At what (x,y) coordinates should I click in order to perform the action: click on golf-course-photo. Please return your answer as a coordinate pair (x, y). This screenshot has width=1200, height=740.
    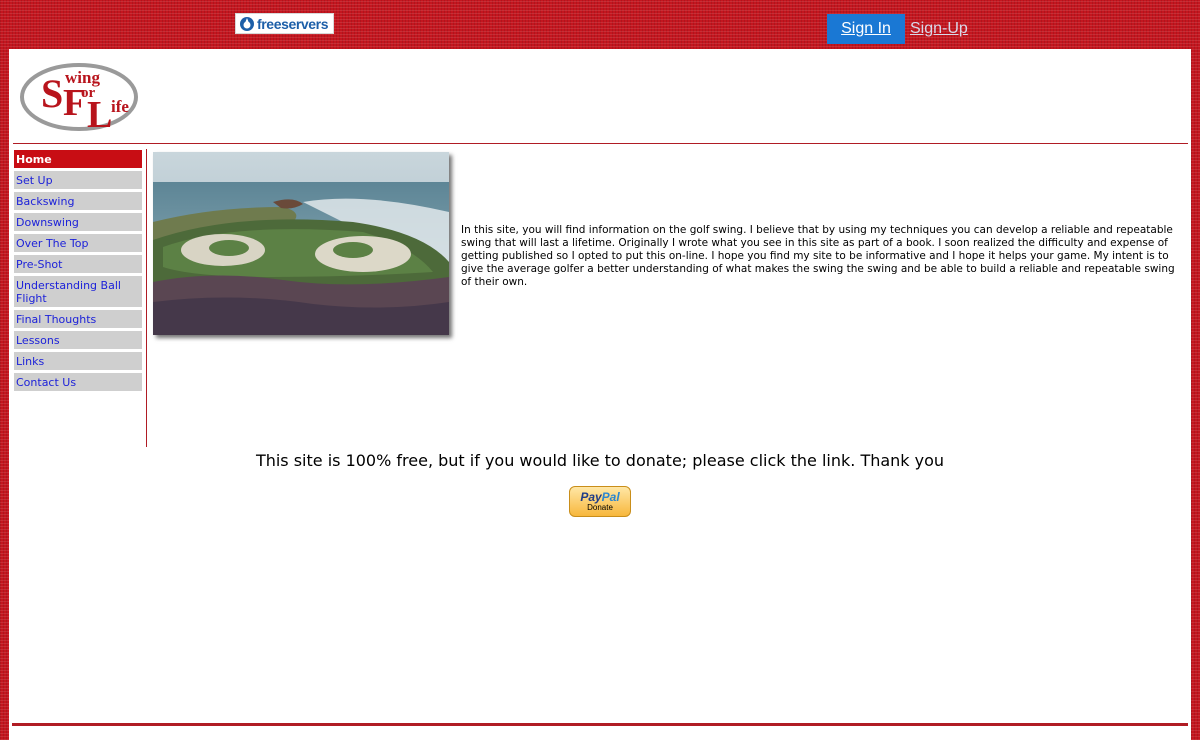
    Looking at the image, I should click on (301, 243).